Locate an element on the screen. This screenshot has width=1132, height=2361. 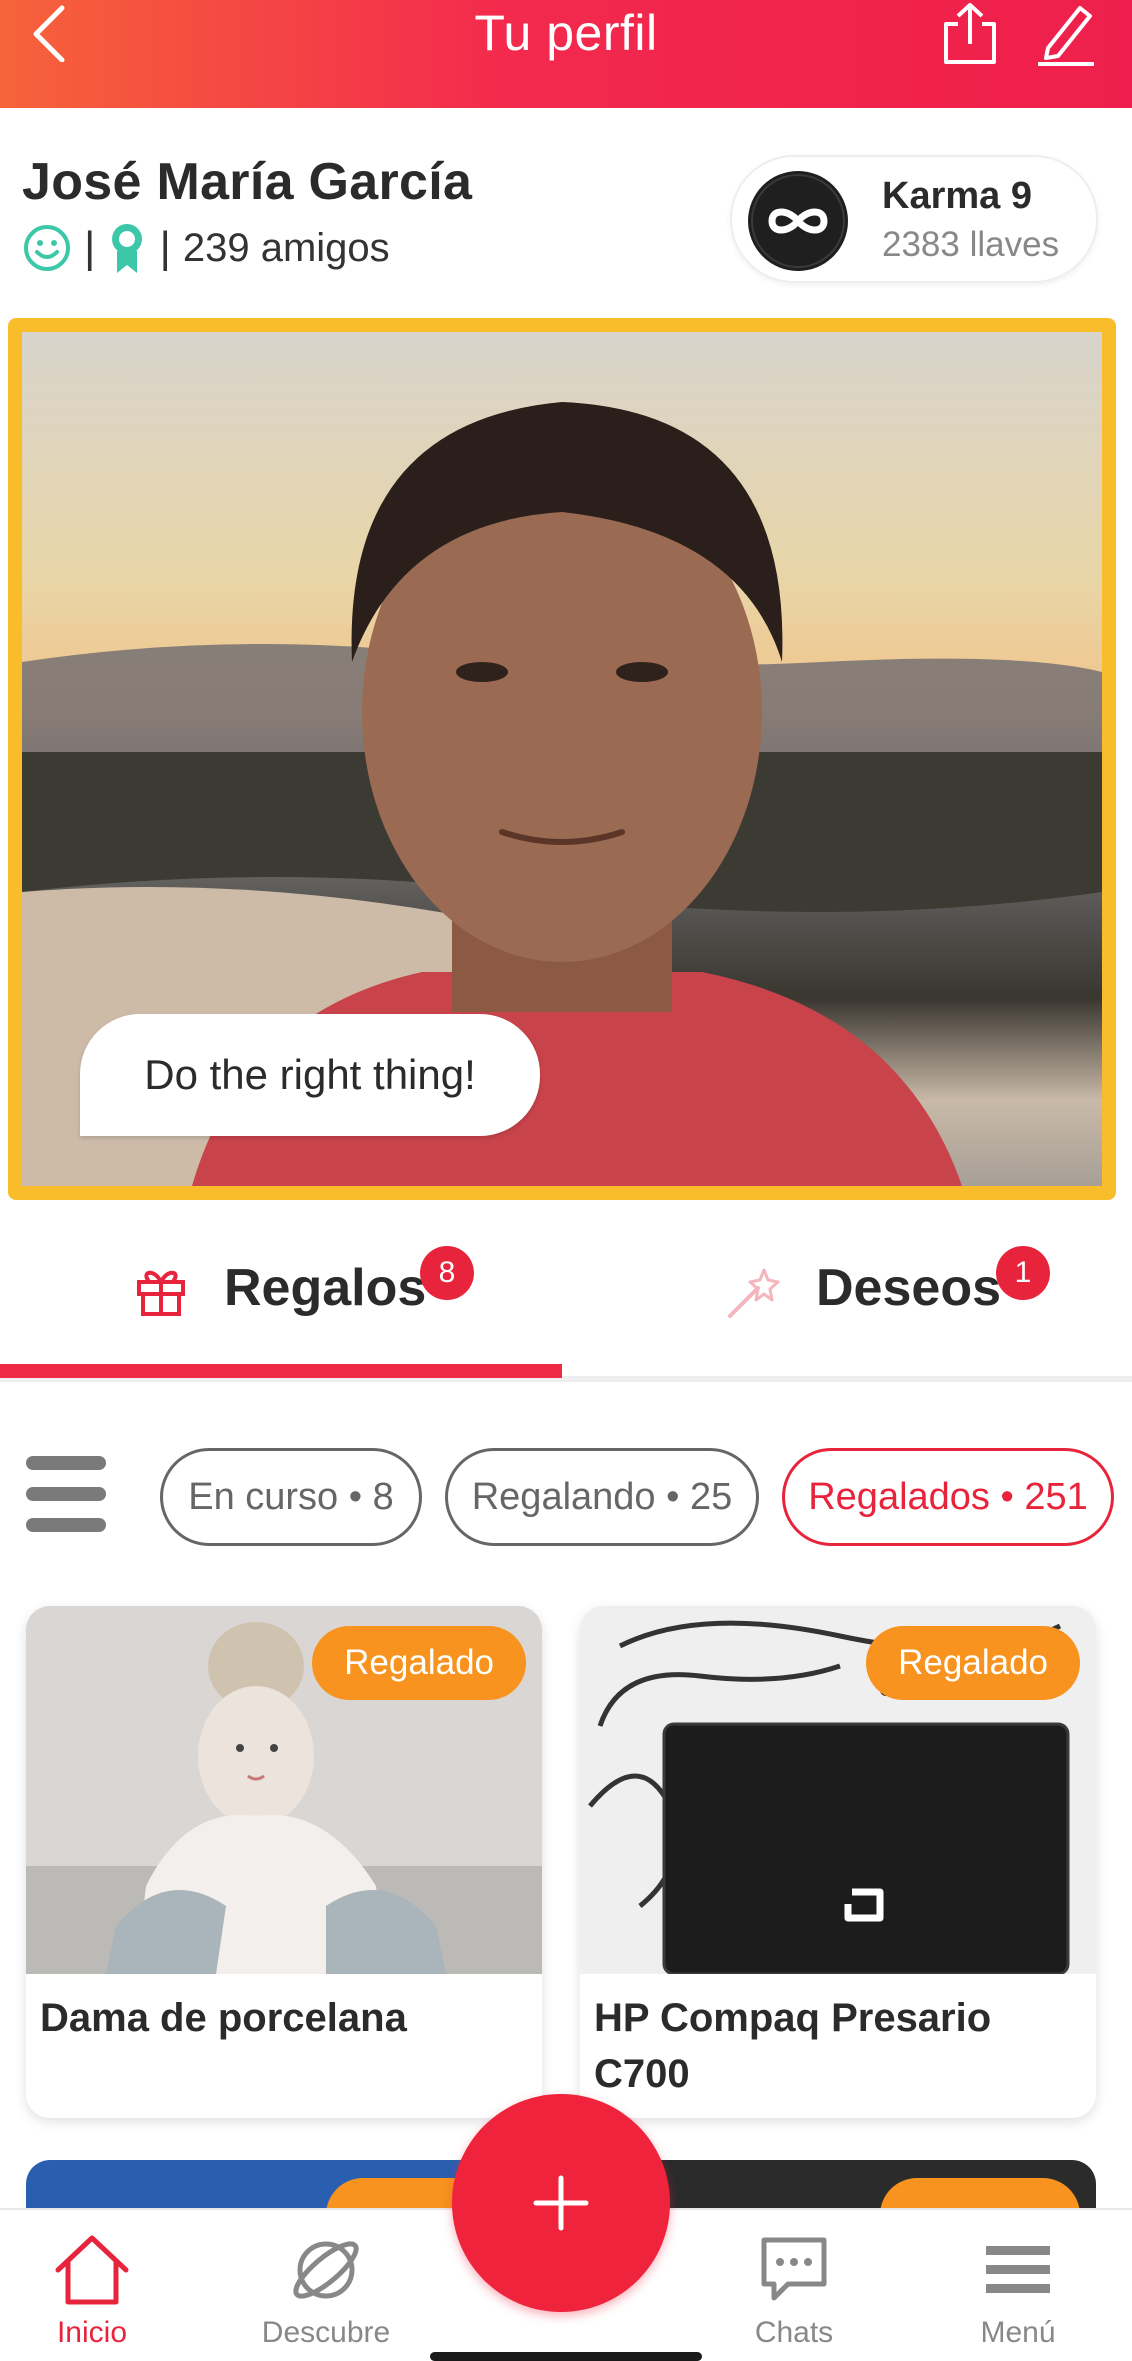
nav-label: Descubre is located at coordinates (326, 2332).